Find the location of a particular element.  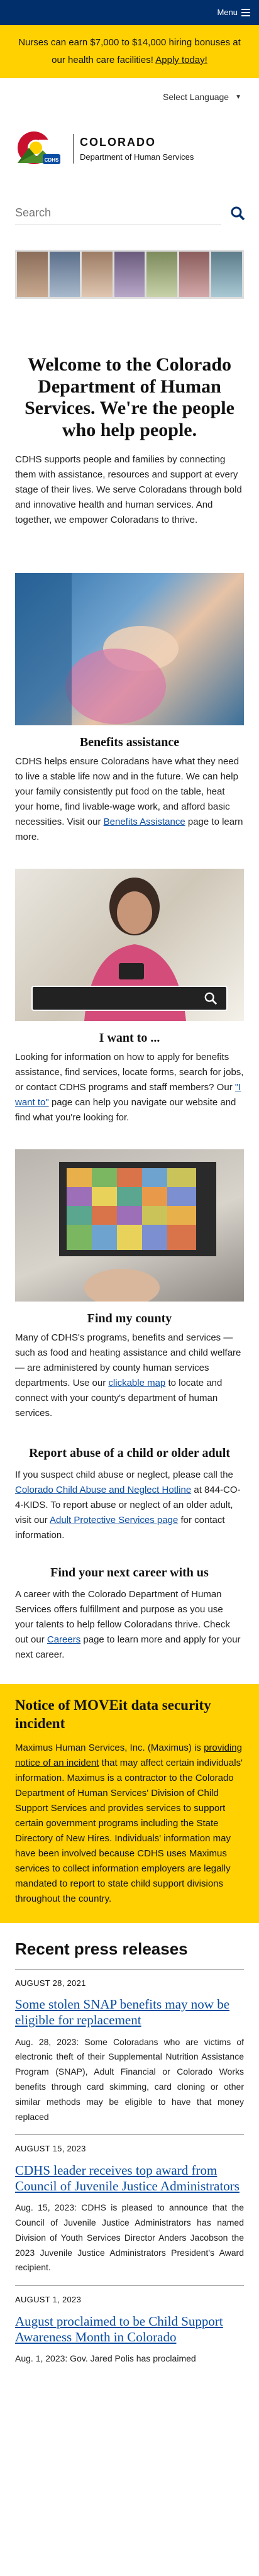

top-navbar: Menu is located at coordinates (129, 12).